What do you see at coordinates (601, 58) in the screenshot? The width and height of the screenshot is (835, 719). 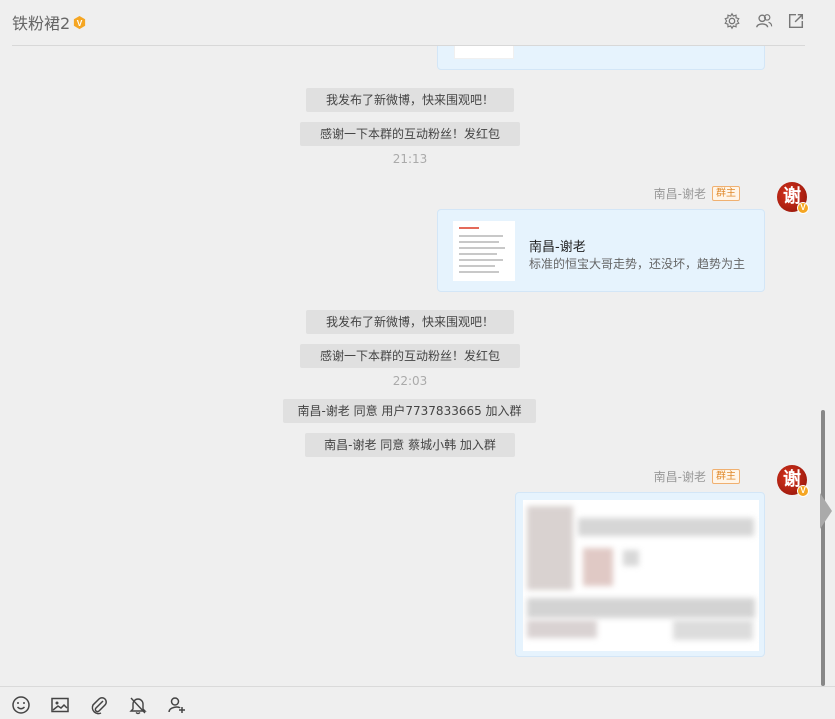 I see `share-card-partial` at bounding box center [601, 58].